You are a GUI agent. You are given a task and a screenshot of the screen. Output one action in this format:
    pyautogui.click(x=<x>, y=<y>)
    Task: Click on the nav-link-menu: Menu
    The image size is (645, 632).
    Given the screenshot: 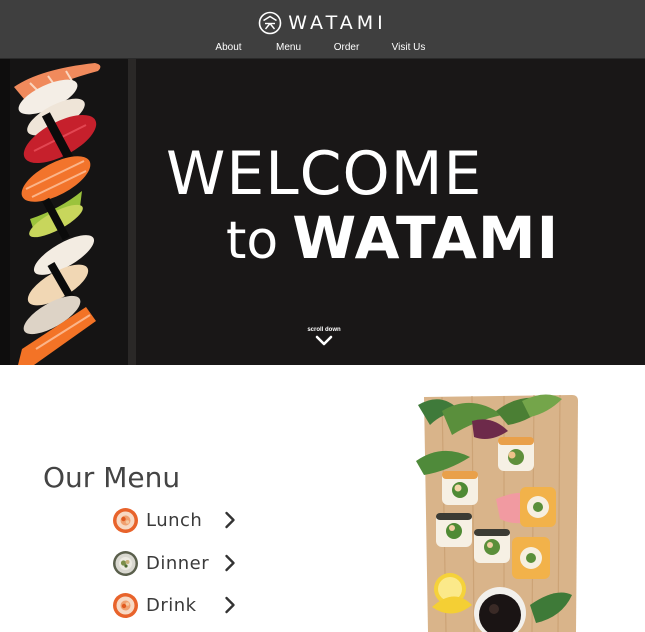 What is the action you would take?
    pyautogui.click(x=289, y=47)
    